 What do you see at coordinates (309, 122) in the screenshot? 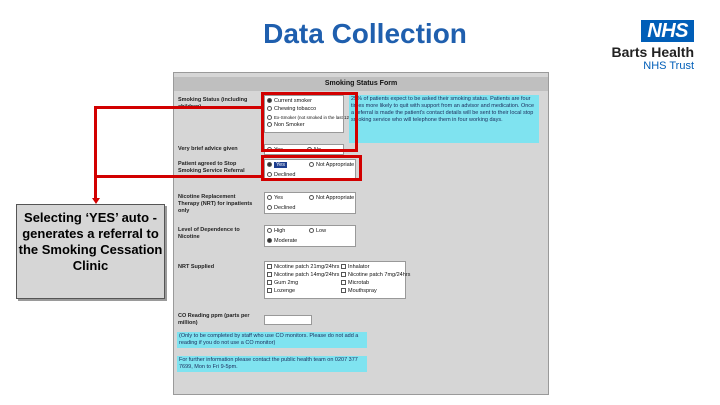
I see `highlight-smoking-status` at bounding box center [309, 122].